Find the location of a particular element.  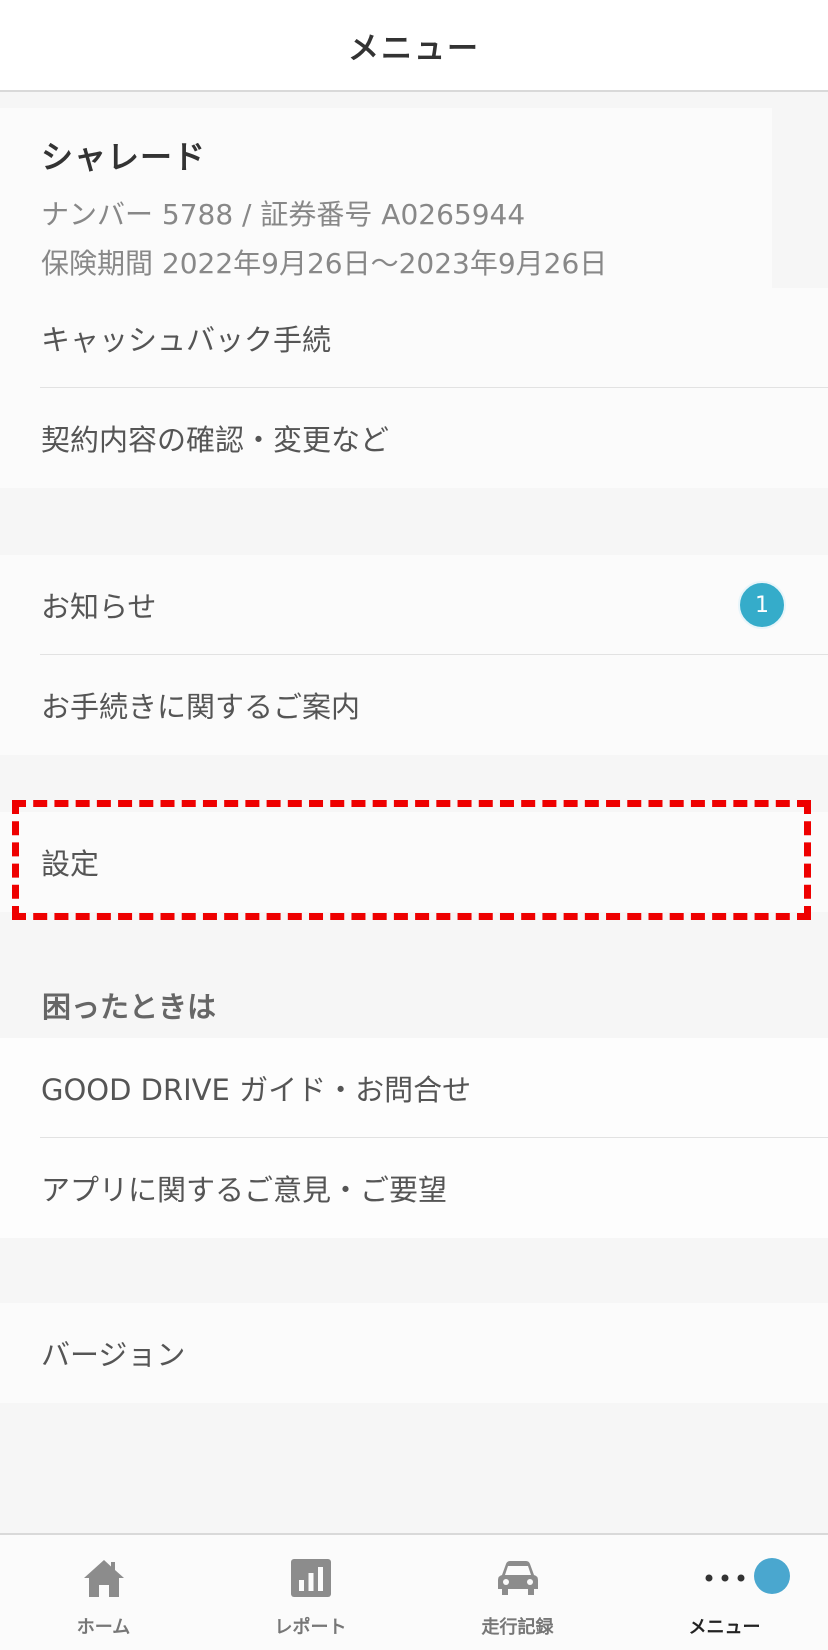

more-icon is located at coordinates (725, 1578).